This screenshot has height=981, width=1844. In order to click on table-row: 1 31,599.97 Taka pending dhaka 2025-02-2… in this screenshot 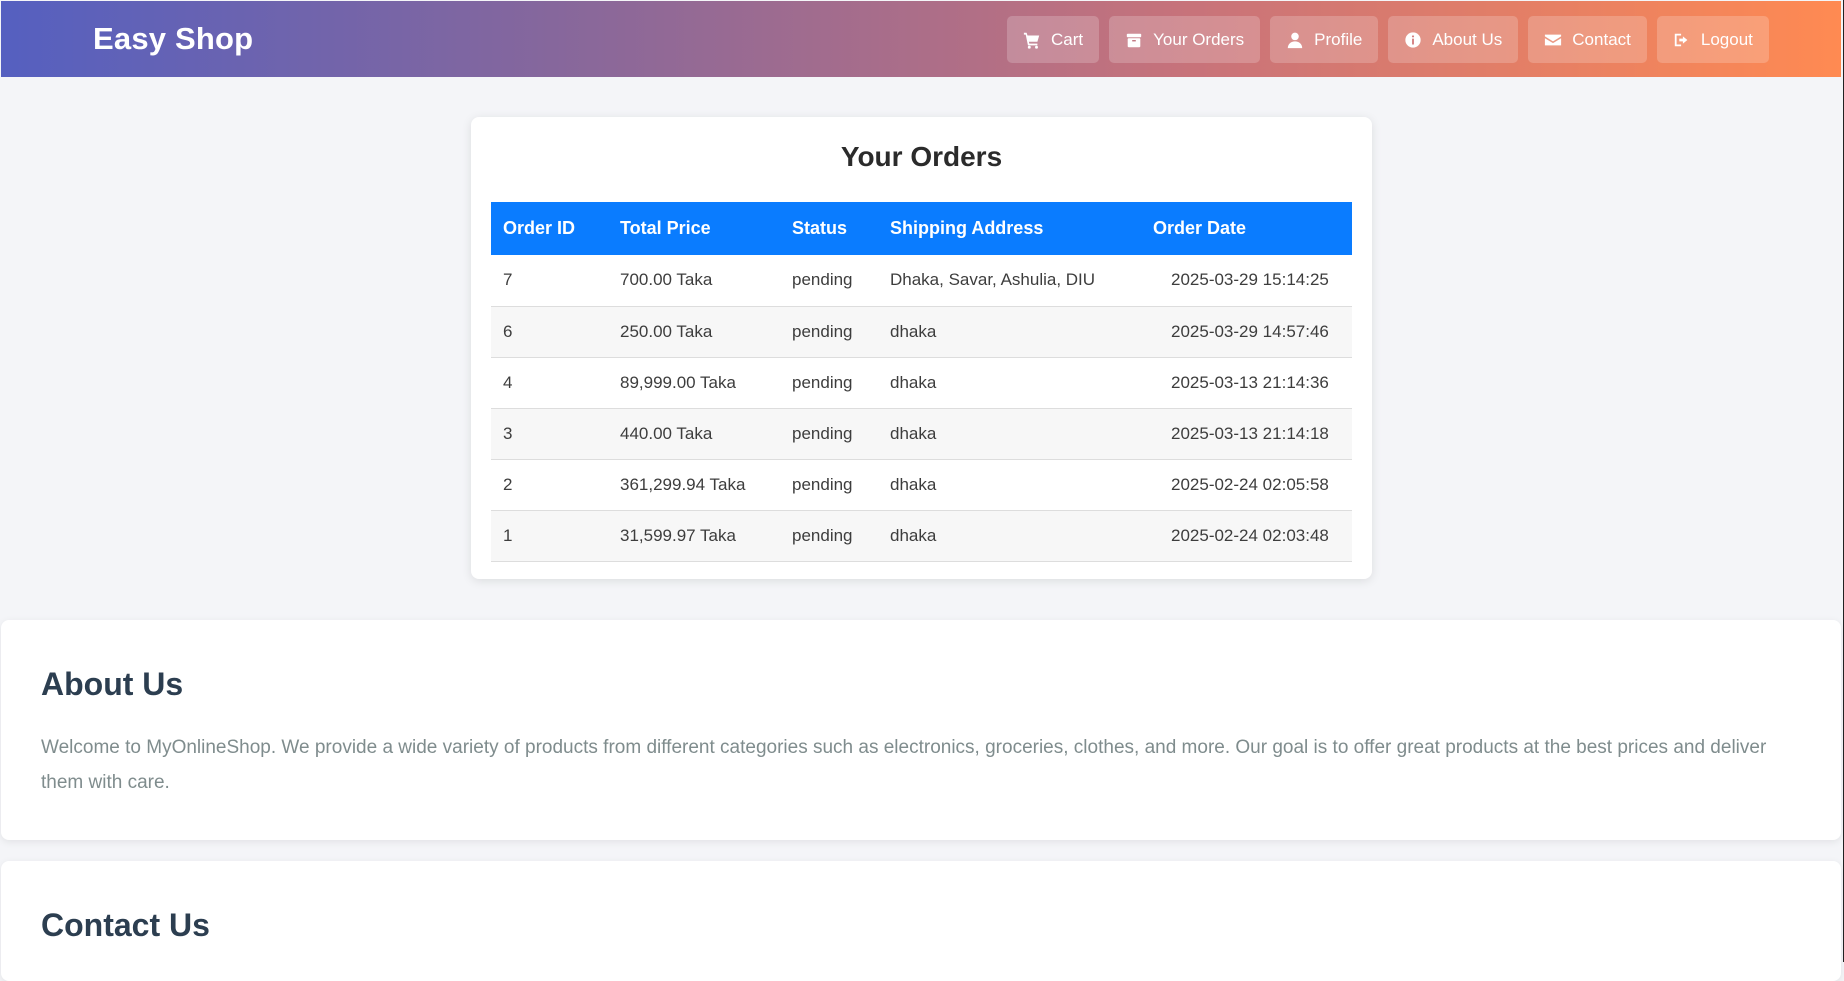, I will do `click(921, 536)`.